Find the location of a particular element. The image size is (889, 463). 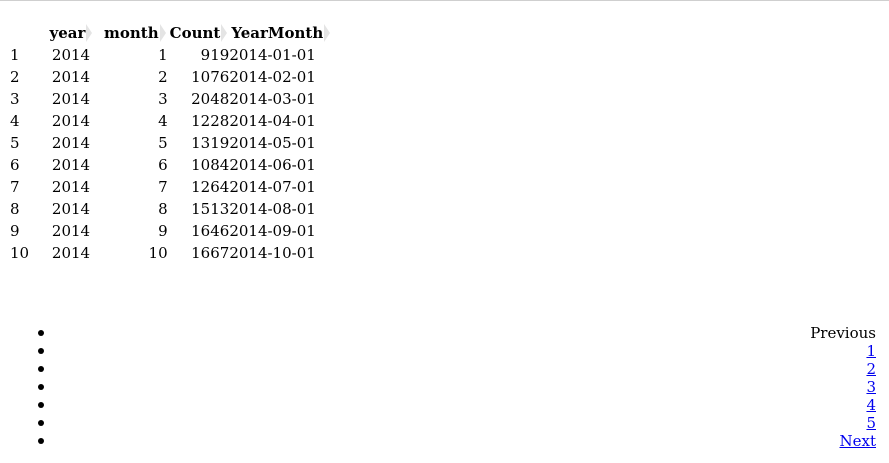

cell-month: 10 is located at coordinates (158, 253).